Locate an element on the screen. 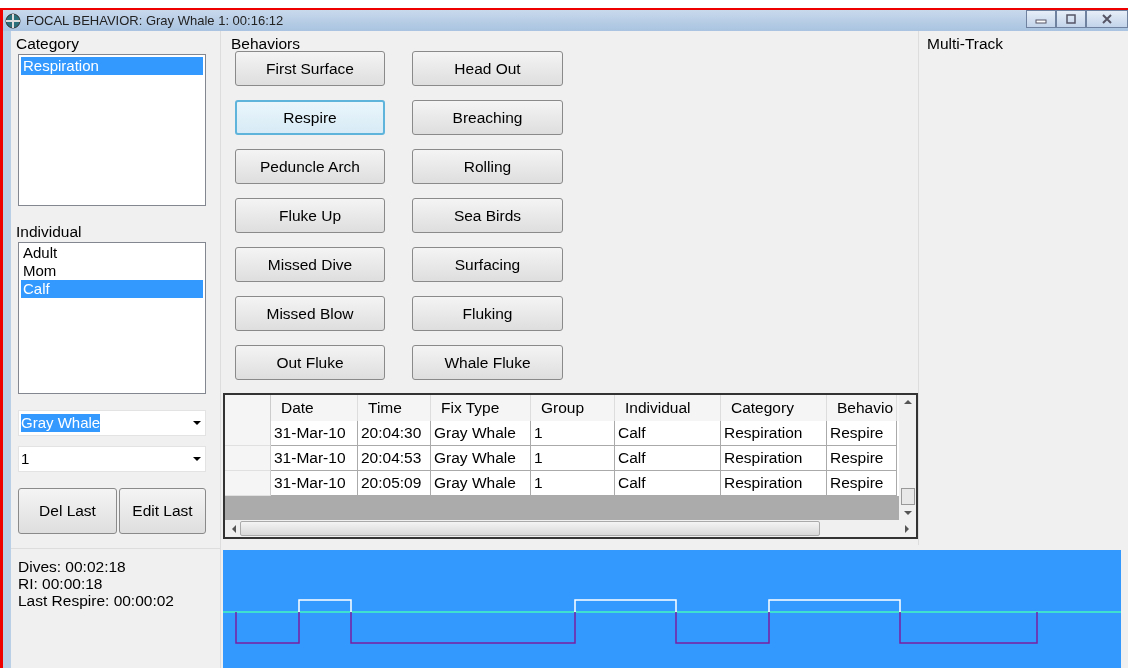 The image size is (1128, 668). table-cell: Respire is located at coordinates (862, 483).